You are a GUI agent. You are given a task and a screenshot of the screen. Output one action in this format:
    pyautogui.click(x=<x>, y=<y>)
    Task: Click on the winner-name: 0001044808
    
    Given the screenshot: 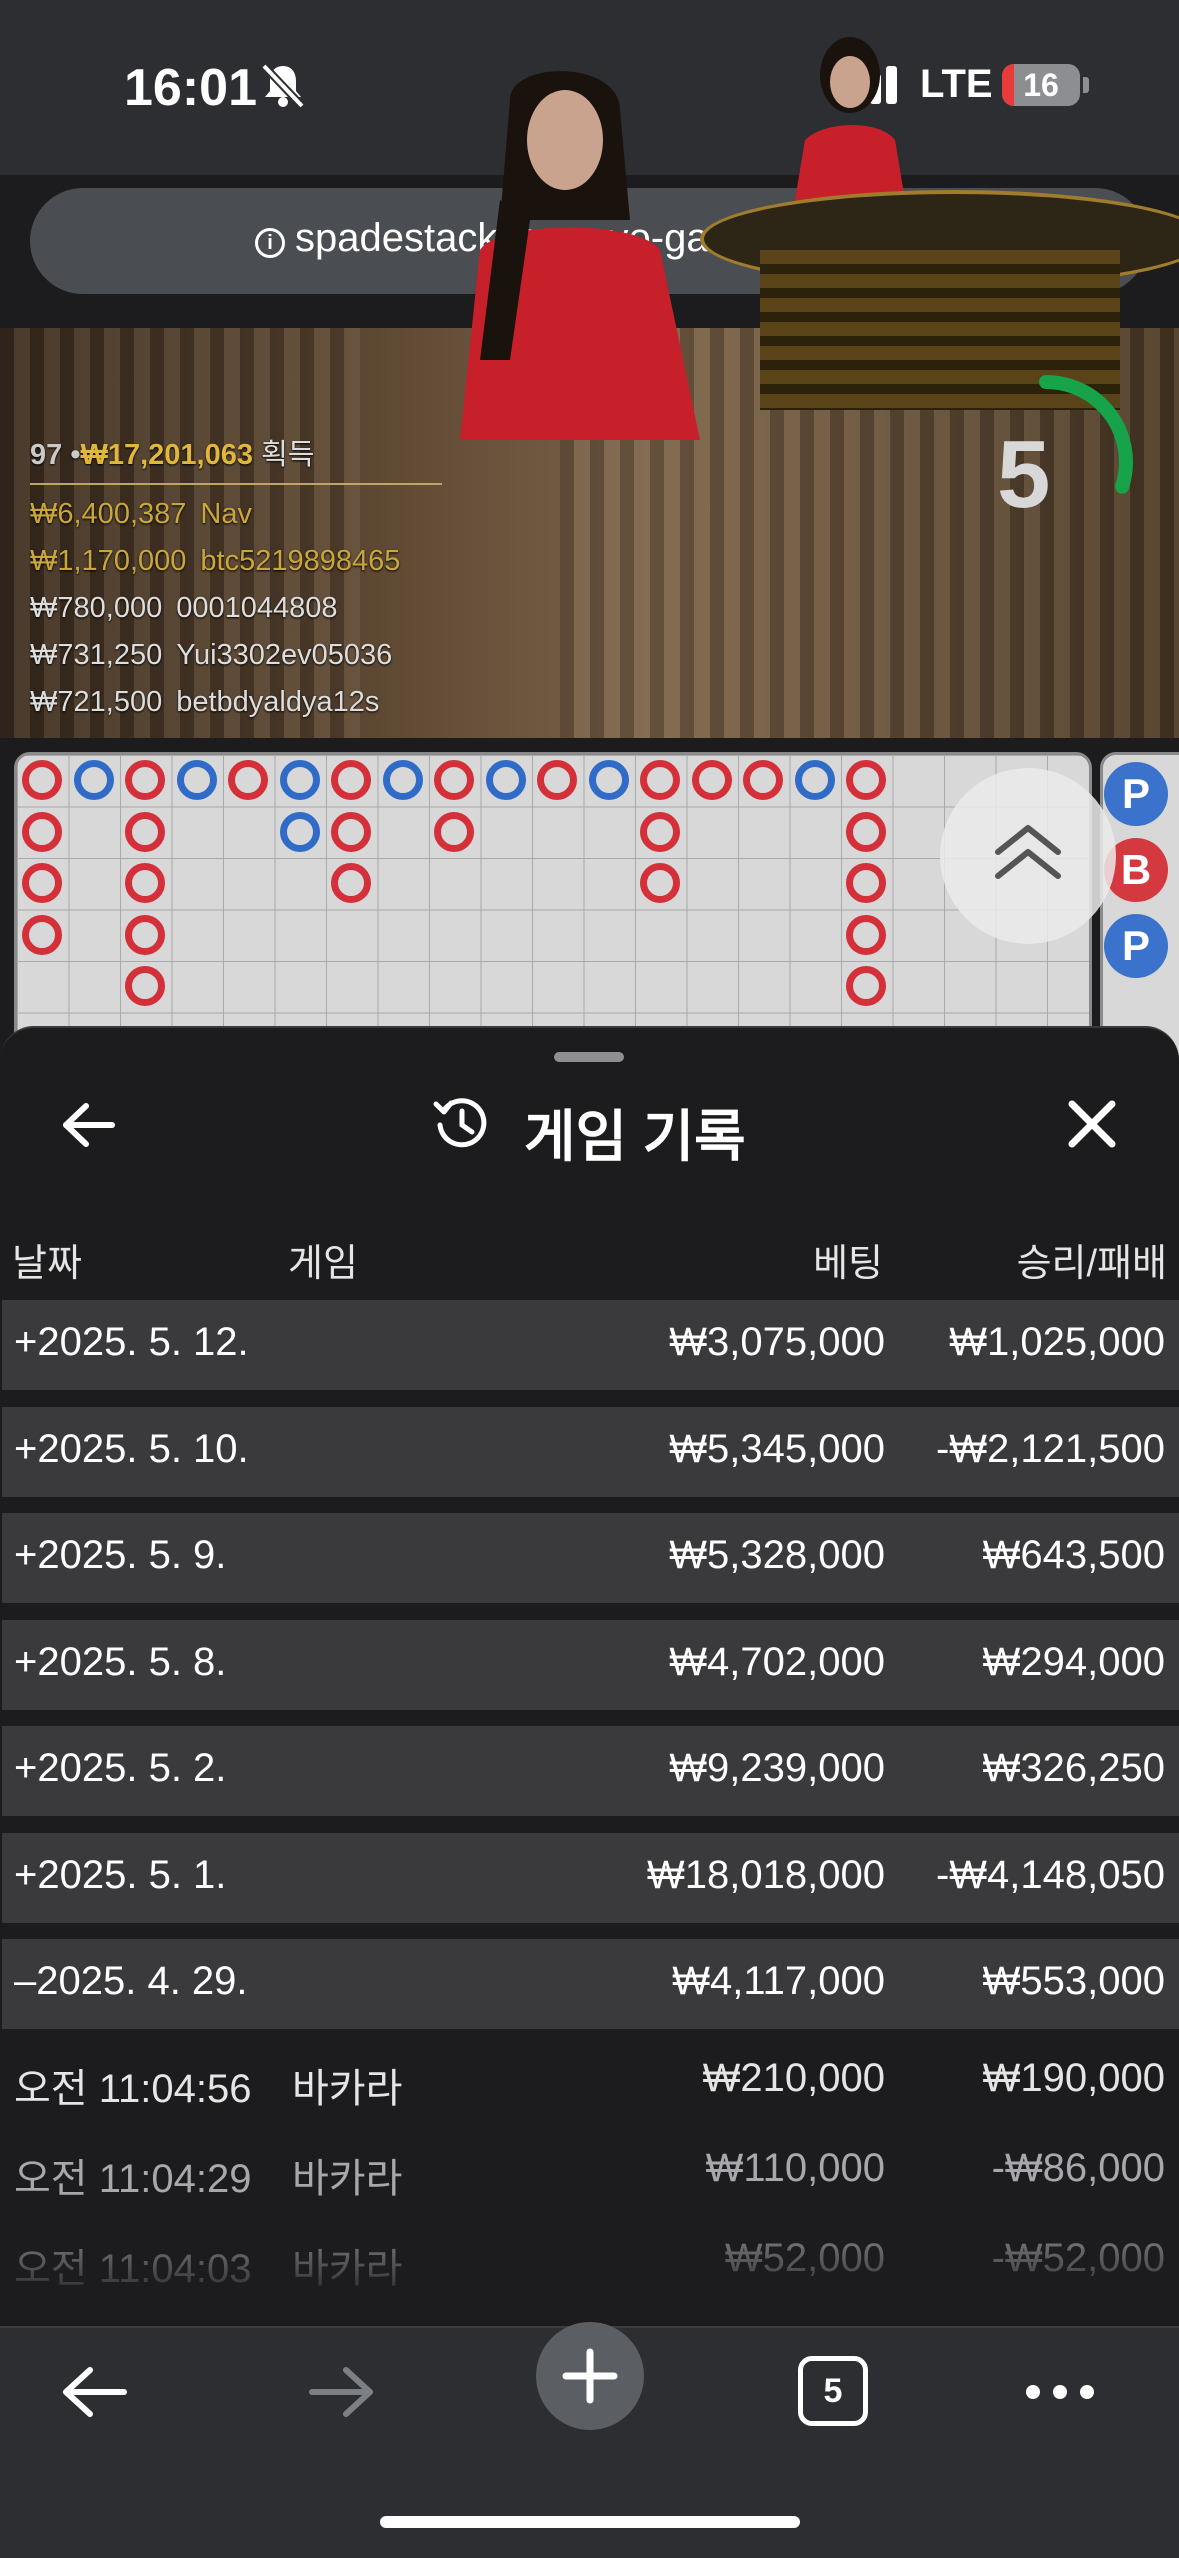 What is the action you would take?
    pyautogui.click(x=257, y=608)
    